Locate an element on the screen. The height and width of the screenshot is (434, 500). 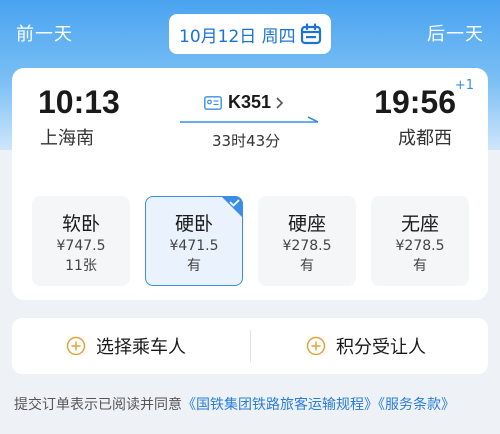
date-picker: 10月12日 周四 is located at coordinates (250, 34).